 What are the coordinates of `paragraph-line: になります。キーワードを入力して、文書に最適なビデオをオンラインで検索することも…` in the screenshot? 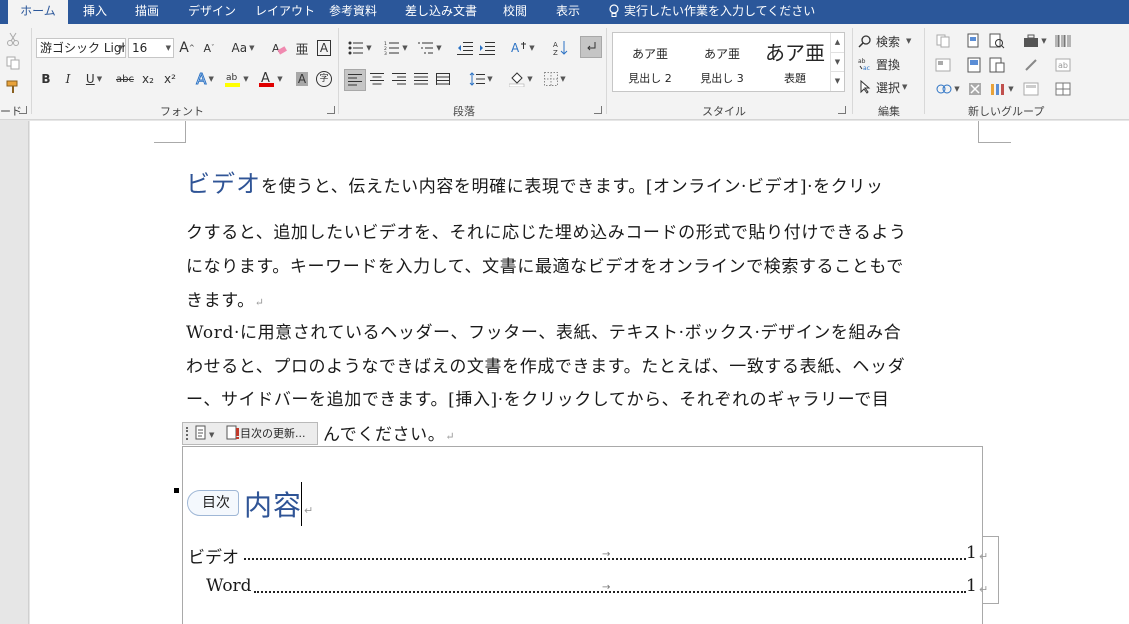 It's located at (586, 264).